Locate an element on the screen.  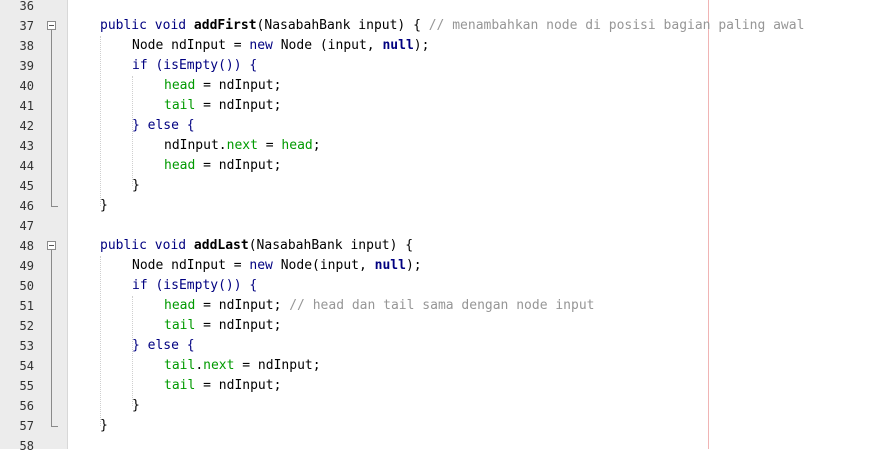
line-number: 45 is located at coordinates (26, 186).